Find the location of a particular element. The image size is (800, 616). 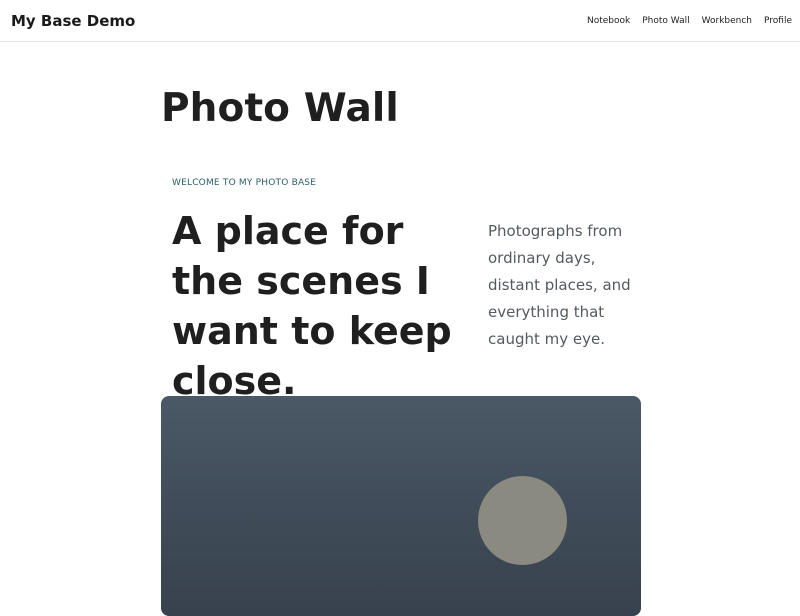

photo-moon-shape is located at coordinates (522, 520).